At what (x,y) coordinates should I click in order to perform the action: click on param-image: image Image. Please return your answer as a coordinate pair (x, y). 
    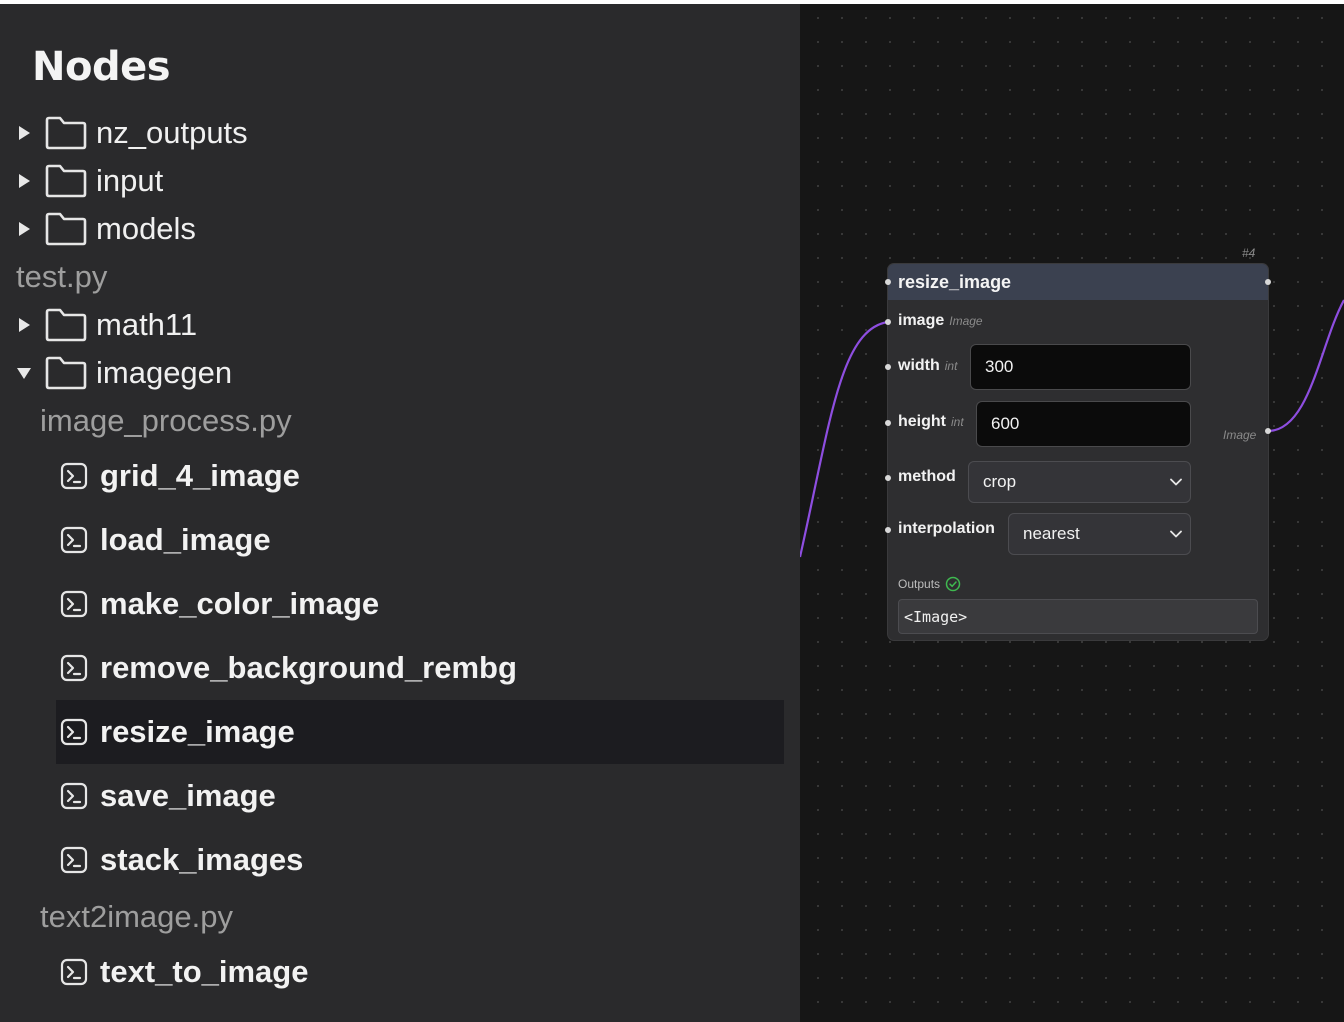
    Looking at the image, I should click on (940, 321).